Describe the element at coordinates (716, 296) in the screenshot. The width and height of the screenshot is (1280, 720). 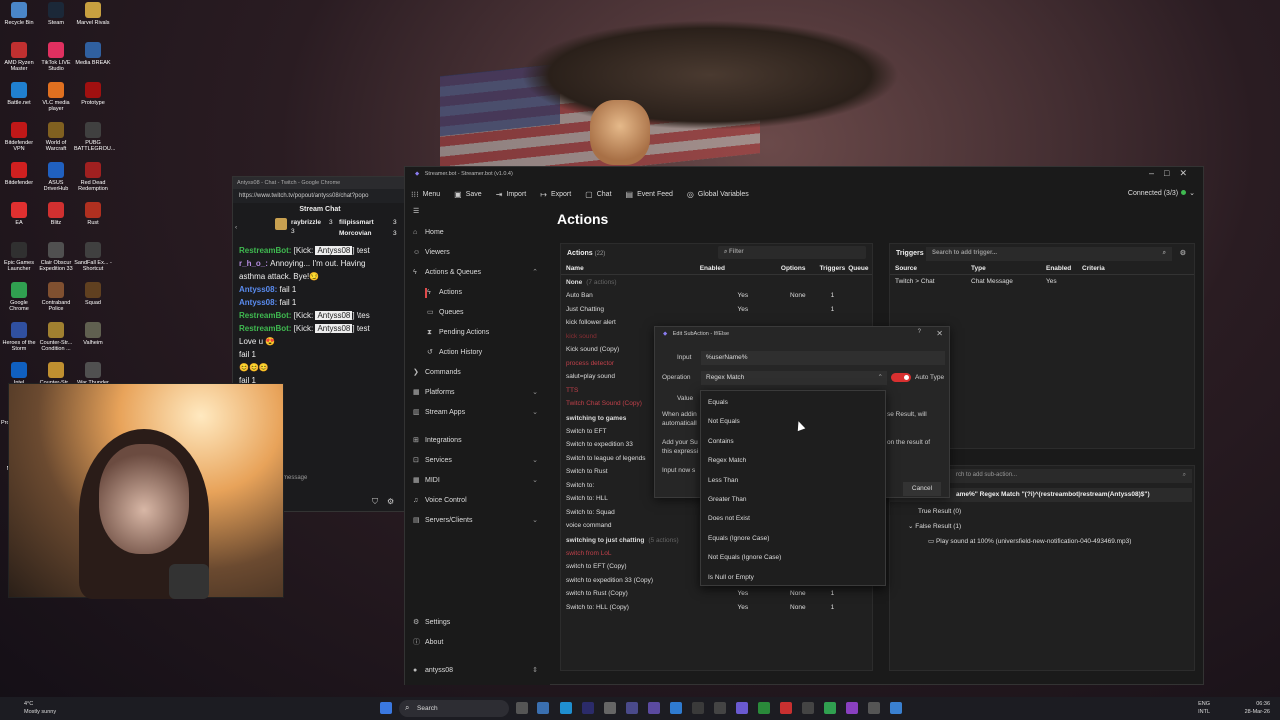
I see `table-row: Auto Ban Yes None 1` at that location.